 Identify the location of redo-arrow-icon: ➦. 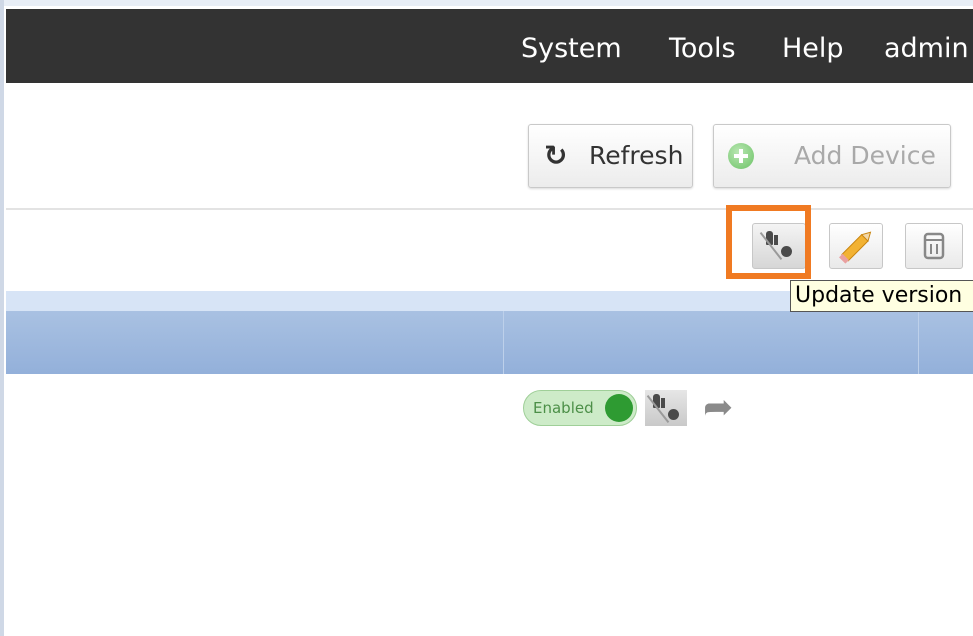
(718, 408).